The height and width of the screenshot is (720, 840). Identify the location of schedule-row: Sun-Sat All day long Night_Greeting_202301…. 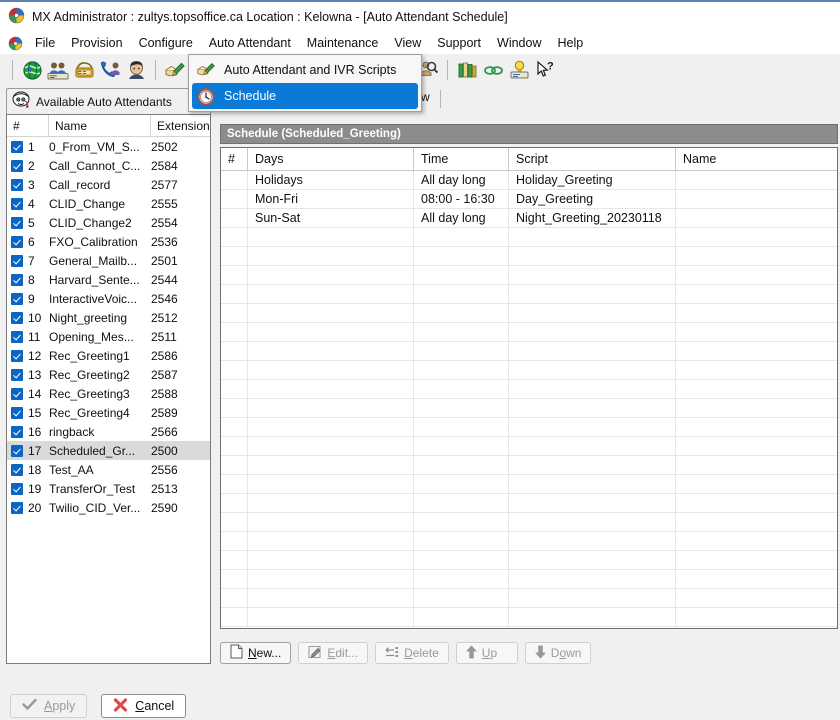
(529, 218).